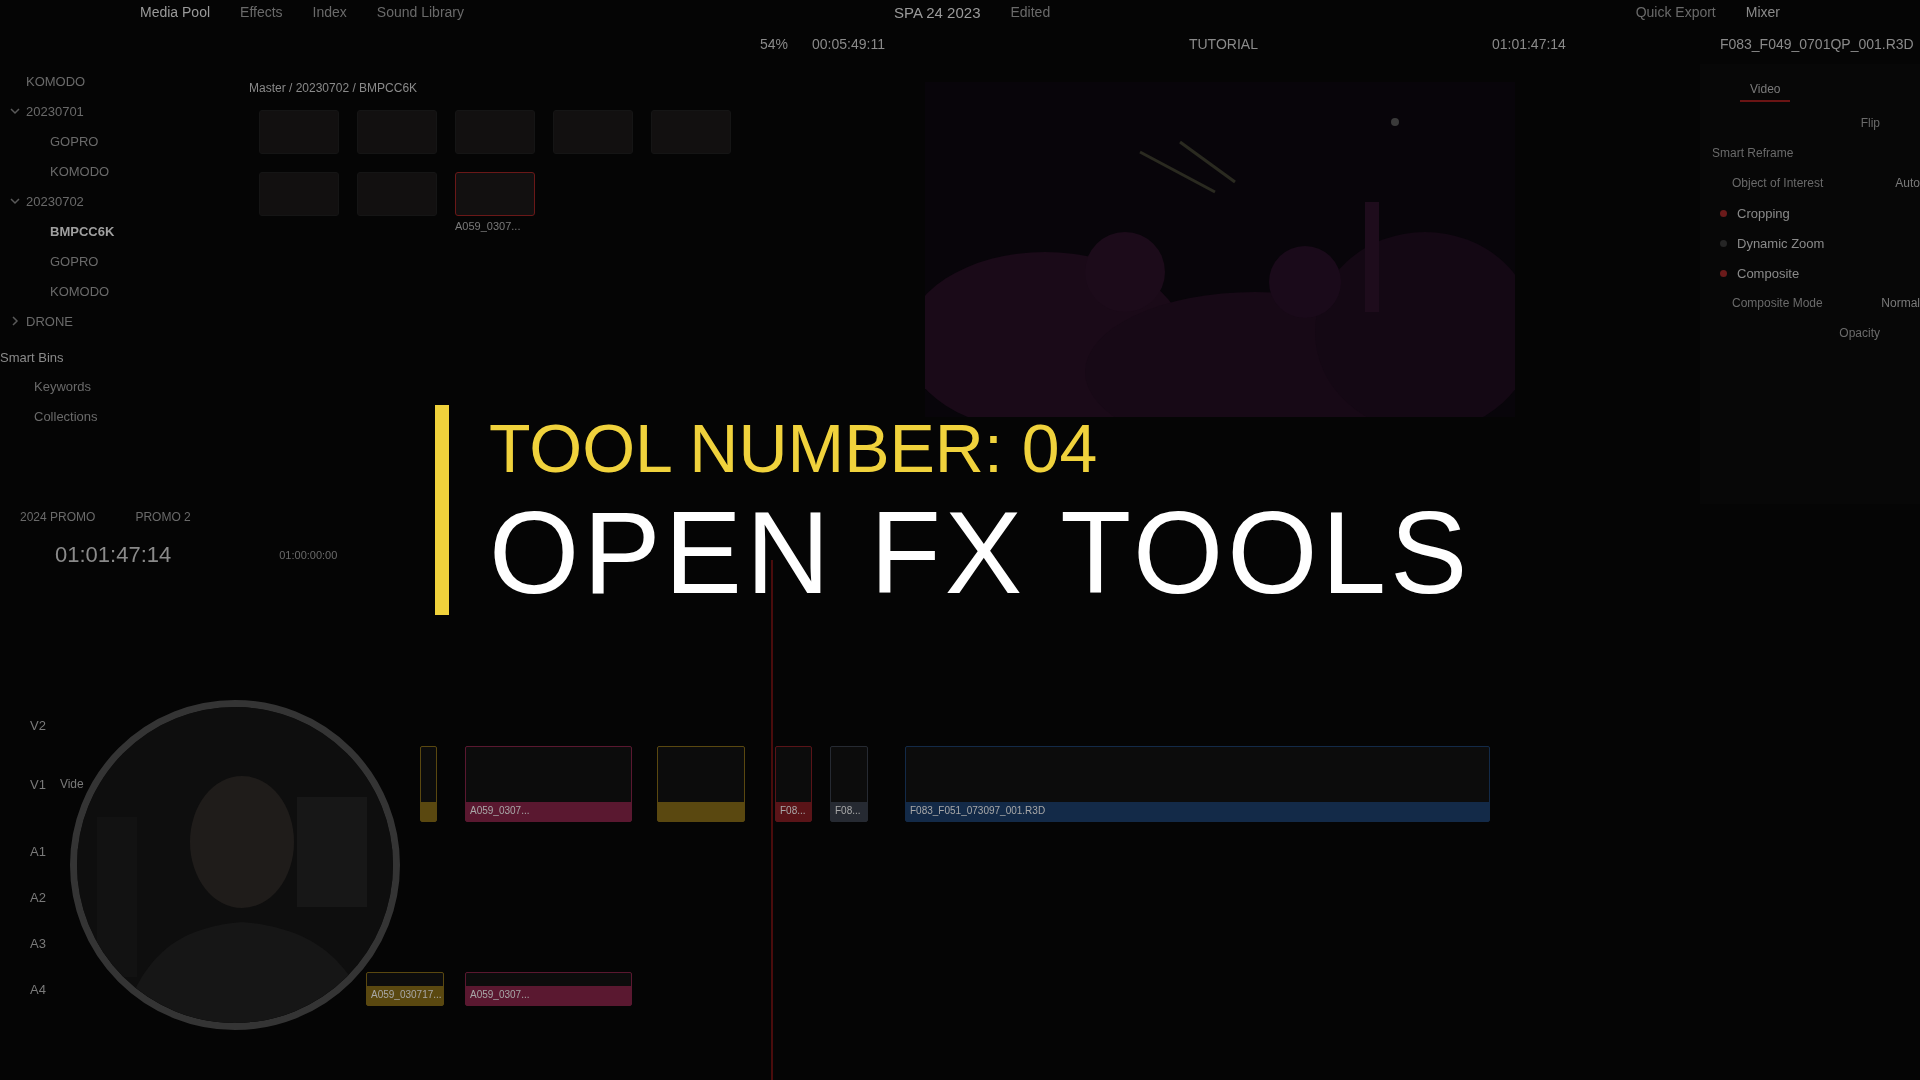  What do you see at coordinates (38, 897) in the screenshot?
I see `track-label: A2` at bounding box center [38, 897].